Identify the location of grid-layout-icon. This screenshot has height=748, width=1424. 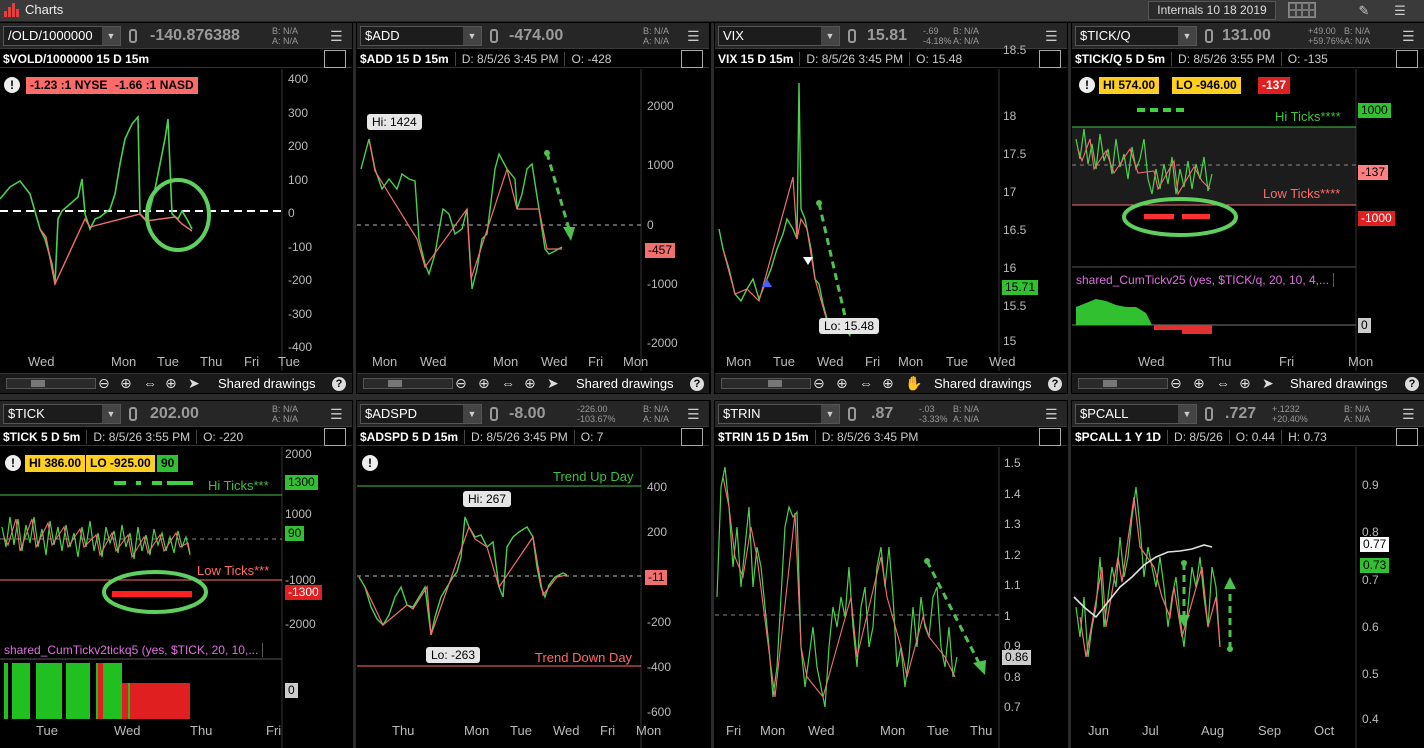
(1302, 10).